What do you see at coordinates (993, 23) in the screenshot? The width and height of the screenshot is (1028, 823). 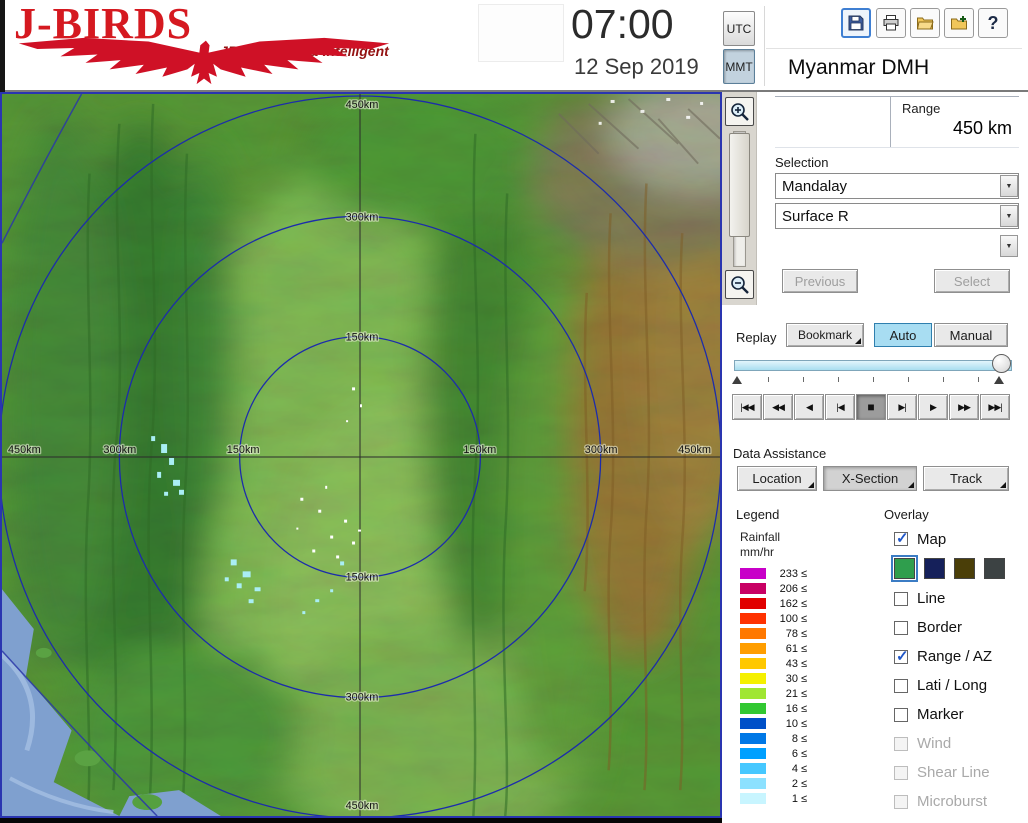 I see `help-button: ?` at bounding box center [993, 23].